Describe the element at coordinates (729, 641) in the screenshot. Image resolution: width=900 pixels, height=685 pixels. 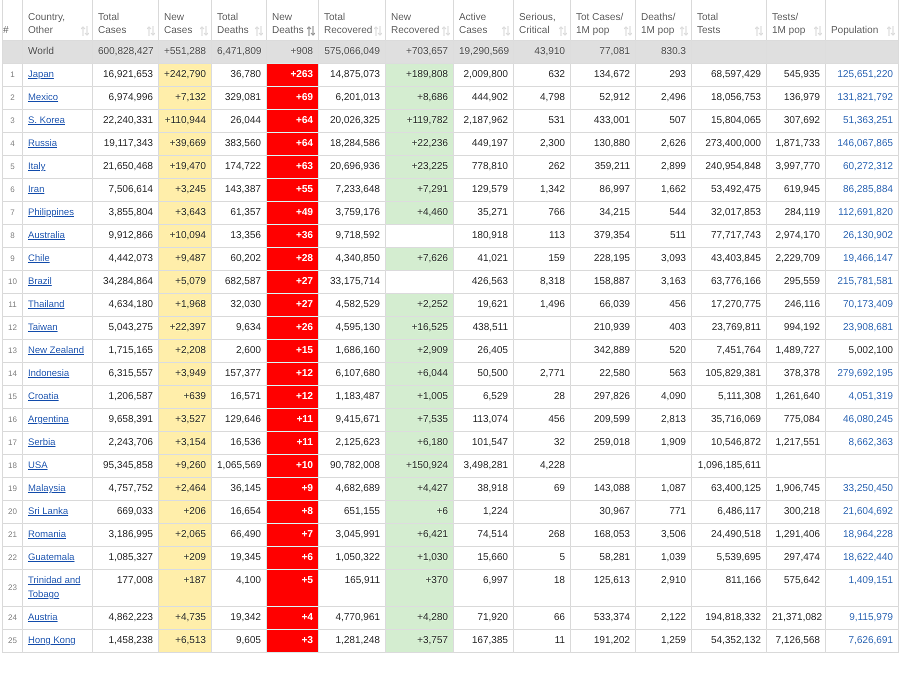
I see `table-cell: 54,352,132` at that location.